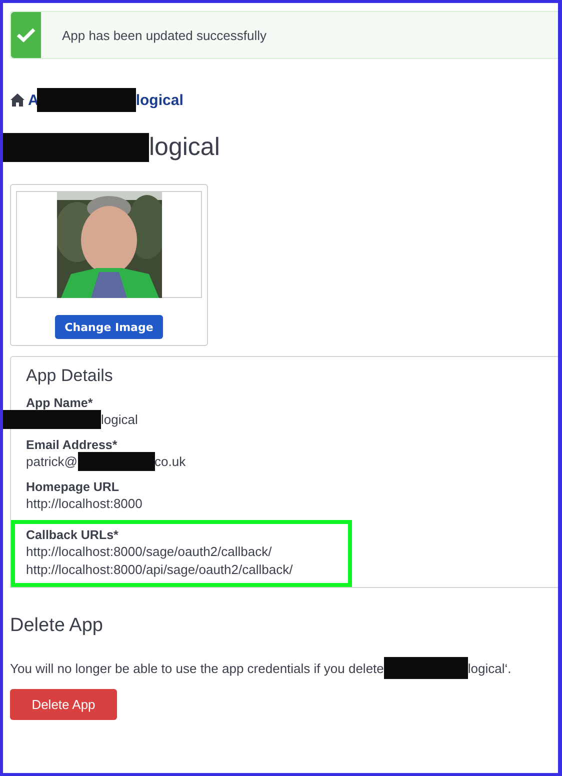 The width and height of the screenshot is (562, 776). What do you see at coordinates (109, 327) in the screenshot?
I see `change-image-button: Change Image` at bounding box center [109, 327].